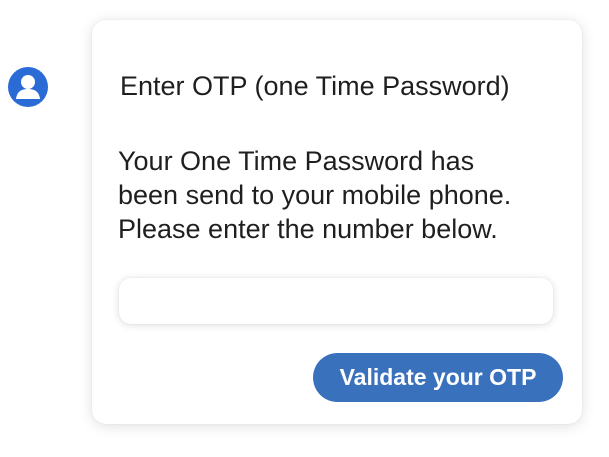 The width and height of the screenshot is (609, 457). What do you see at coordinates (308, 229) in the screenshot?
I see `otp-message-line: Please enter the number below.` at bounding box center [308, 229].